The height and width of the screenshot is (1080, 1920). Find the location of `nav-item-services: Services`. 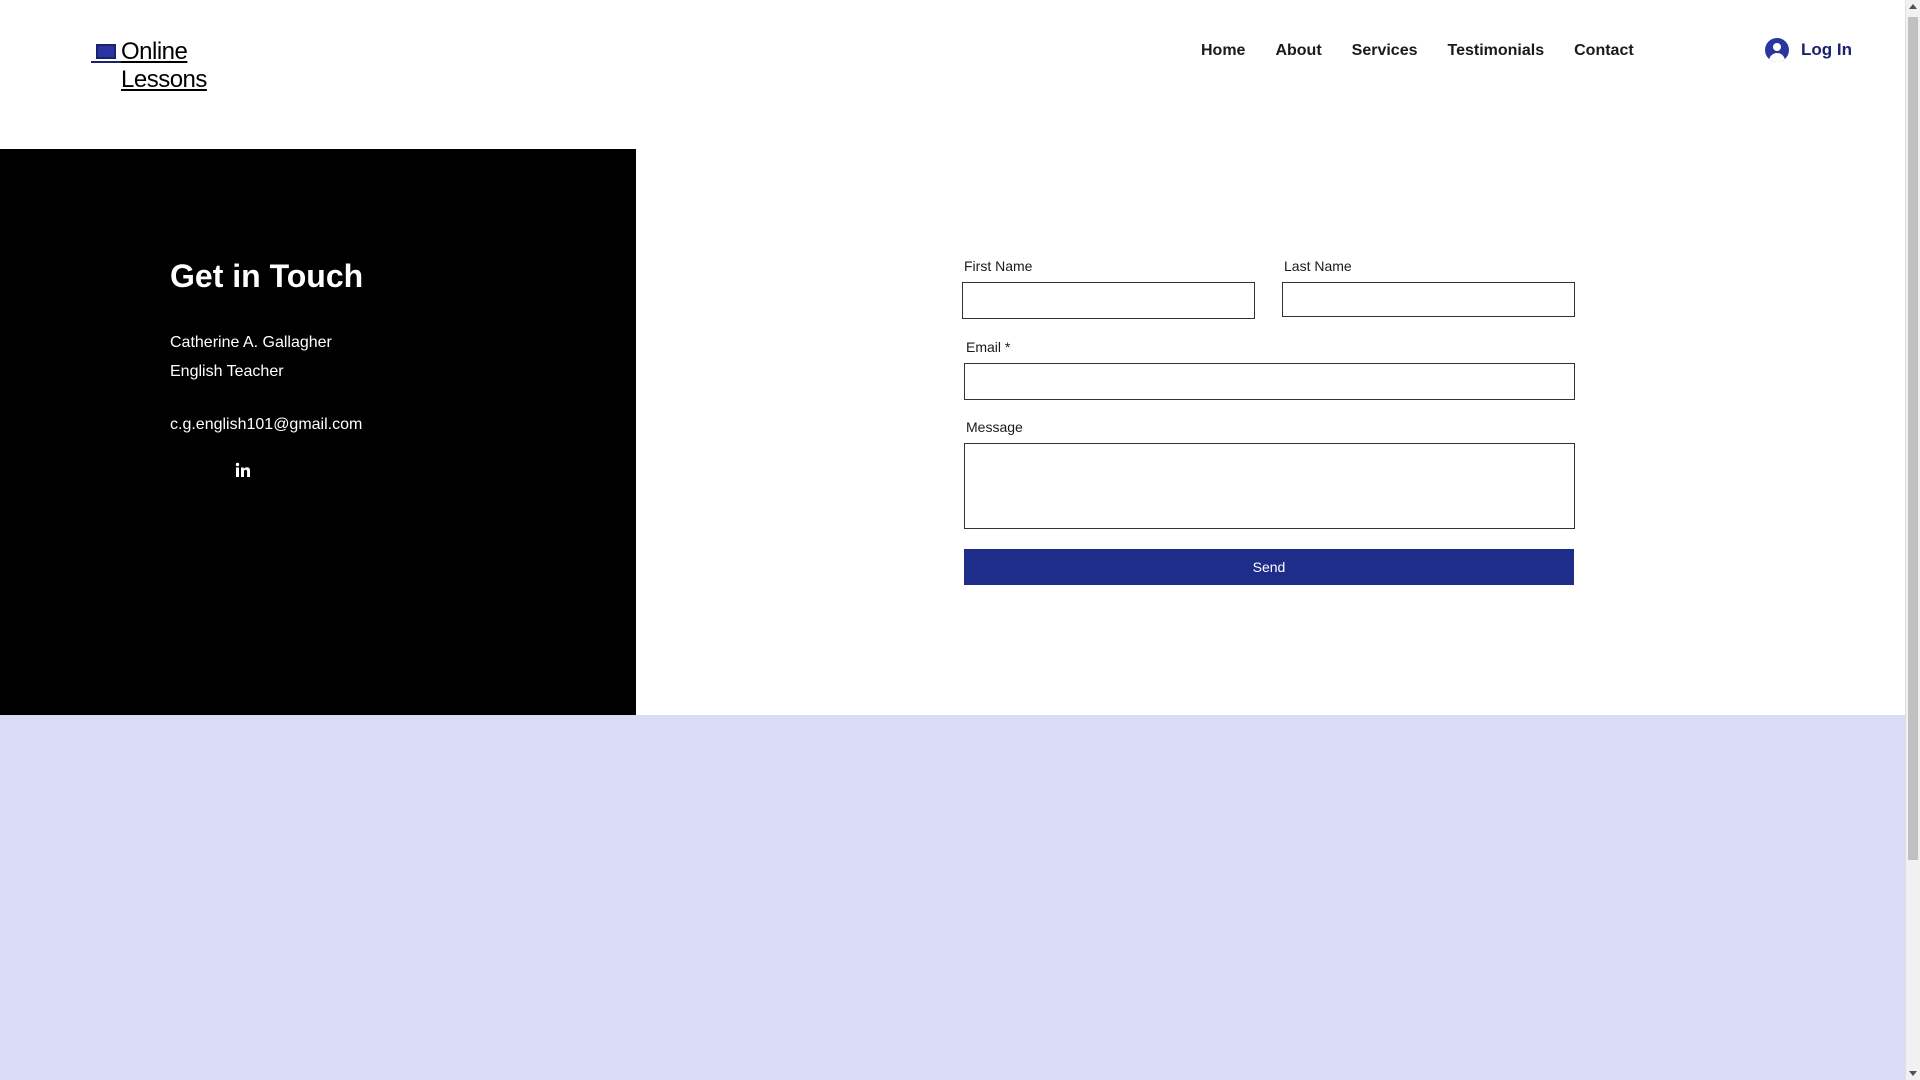

nav-item-services: Services is located at coordinates (1385, 51).